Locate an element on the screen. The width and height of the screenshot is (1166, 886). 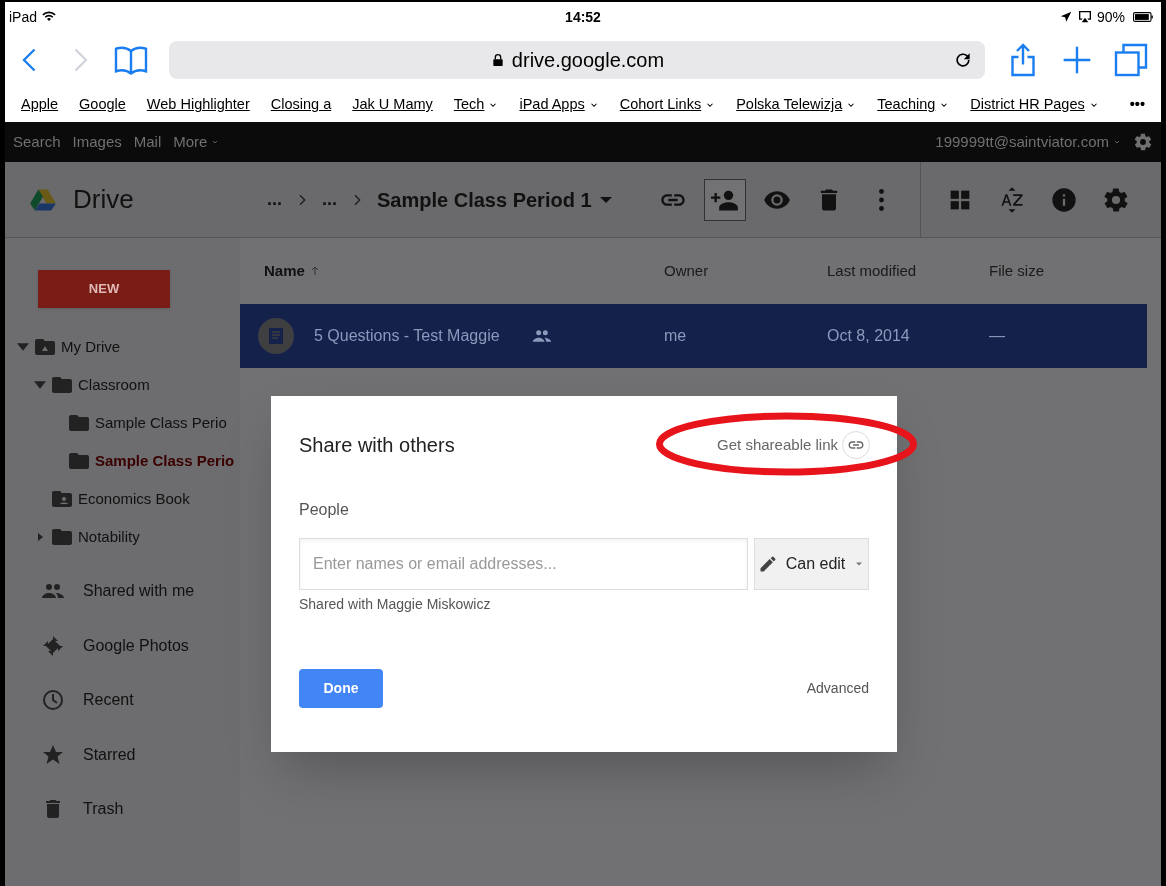
clock-time: 14:52 is located at coordinates (583, 17).